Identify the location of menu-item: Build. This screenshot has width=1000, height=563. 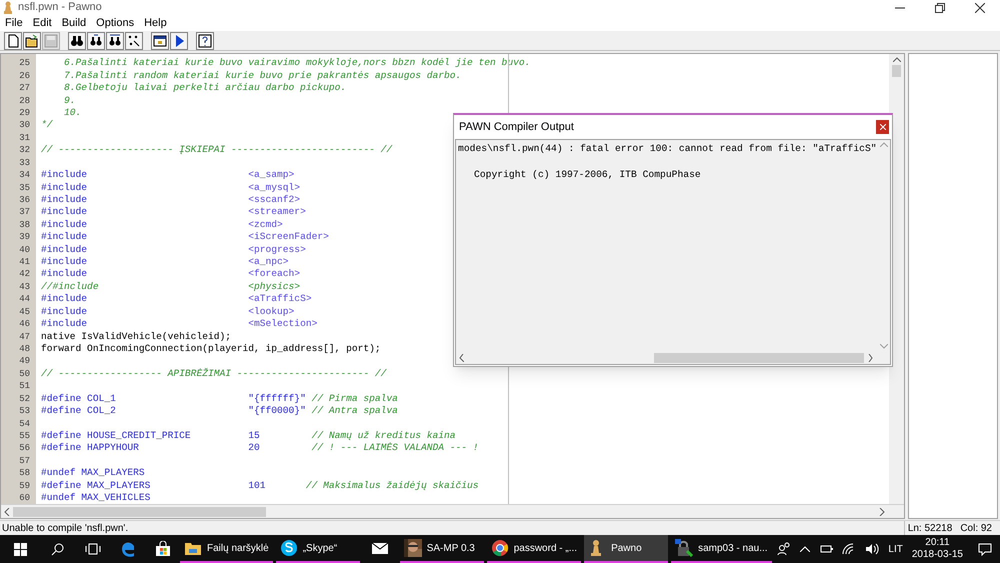
(74, 23).